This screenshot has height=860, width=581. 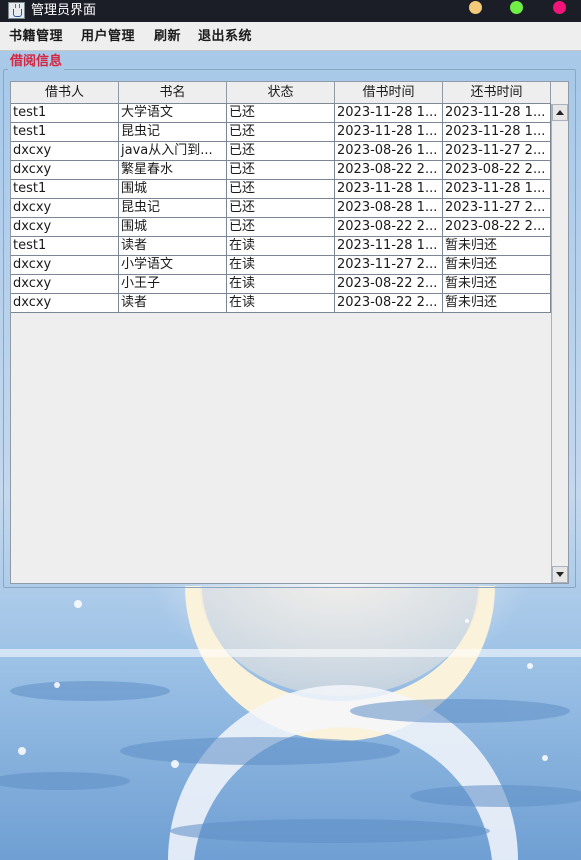 What do you see at coordinates (16, 10) in the screenshot?
I see `java-cup-icon` at bounding box center [16, 10].